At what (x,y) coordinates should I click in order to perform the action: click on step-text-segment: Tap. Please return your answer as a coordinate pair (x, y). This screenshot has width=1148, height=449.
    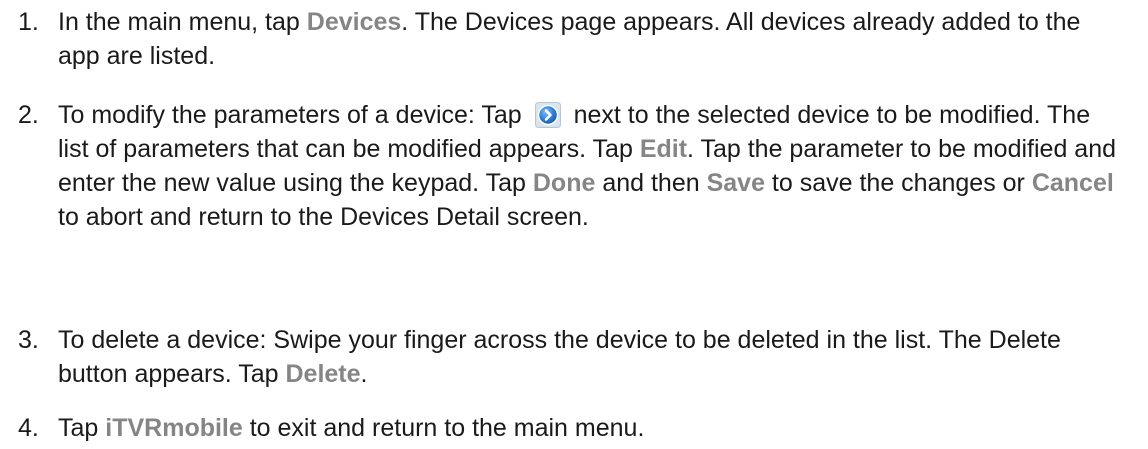
    Looking at the image, I should click on (82, 428).